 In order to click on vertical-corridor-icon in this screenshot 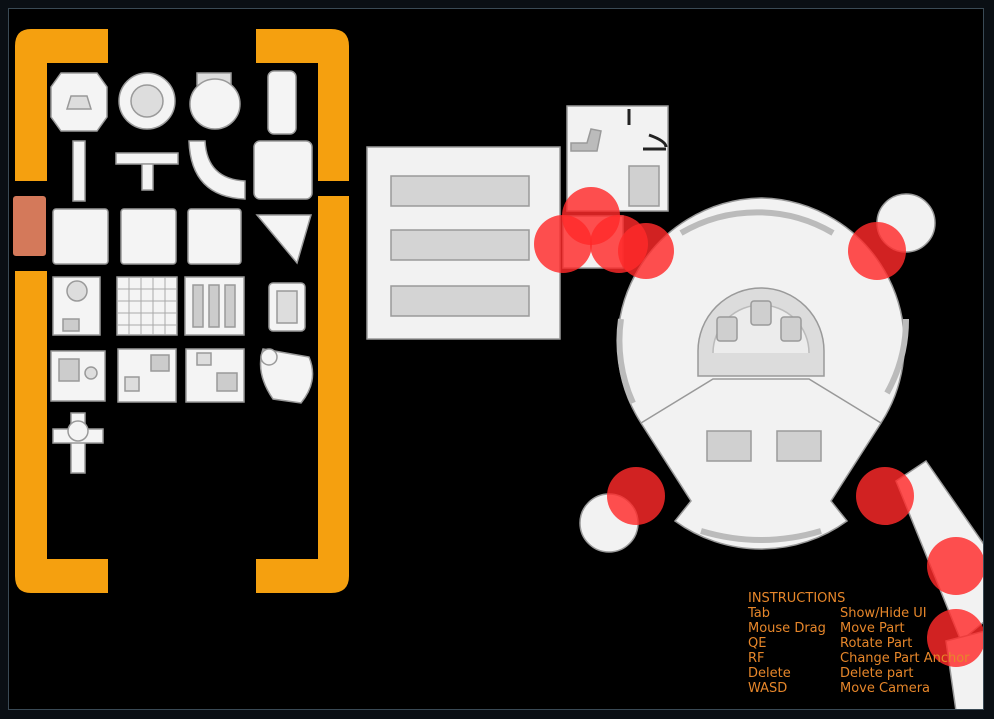, I will do `click(79, 171)`.